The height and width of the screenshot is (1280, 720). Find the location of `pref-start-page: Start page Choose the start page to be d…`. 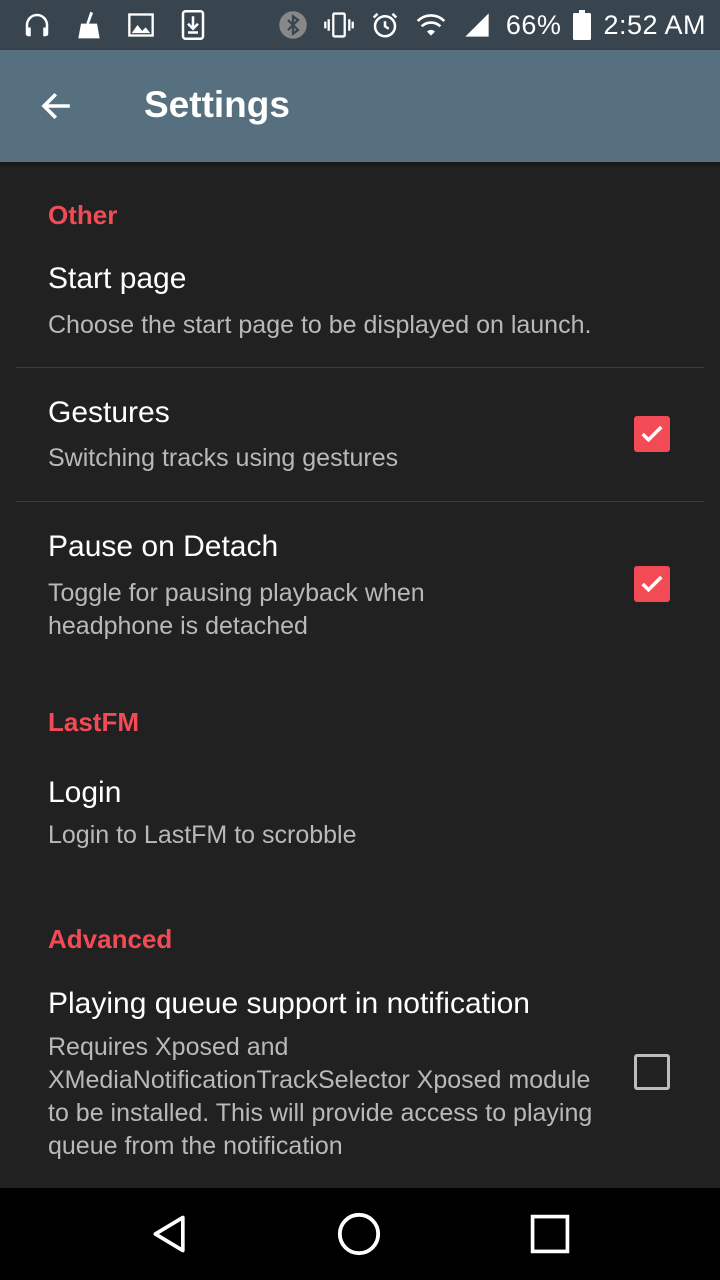

pref-start-page: Start page Choose the start page to be d… is located at coordinates (360, 304).